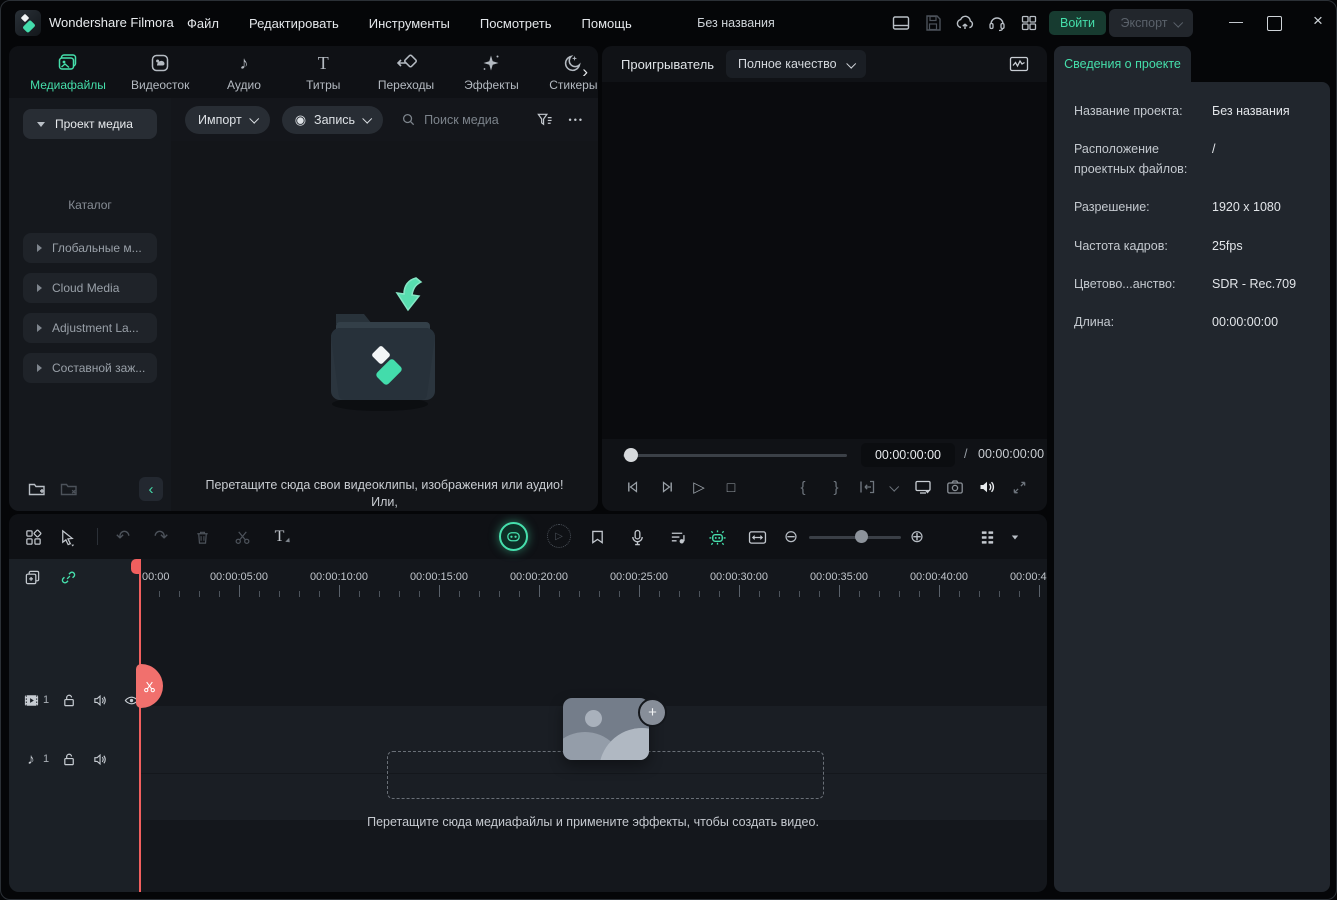 This screenshot has height=900, width=1337. I want to click on timeline-zoom-handle, so click(861, 536).